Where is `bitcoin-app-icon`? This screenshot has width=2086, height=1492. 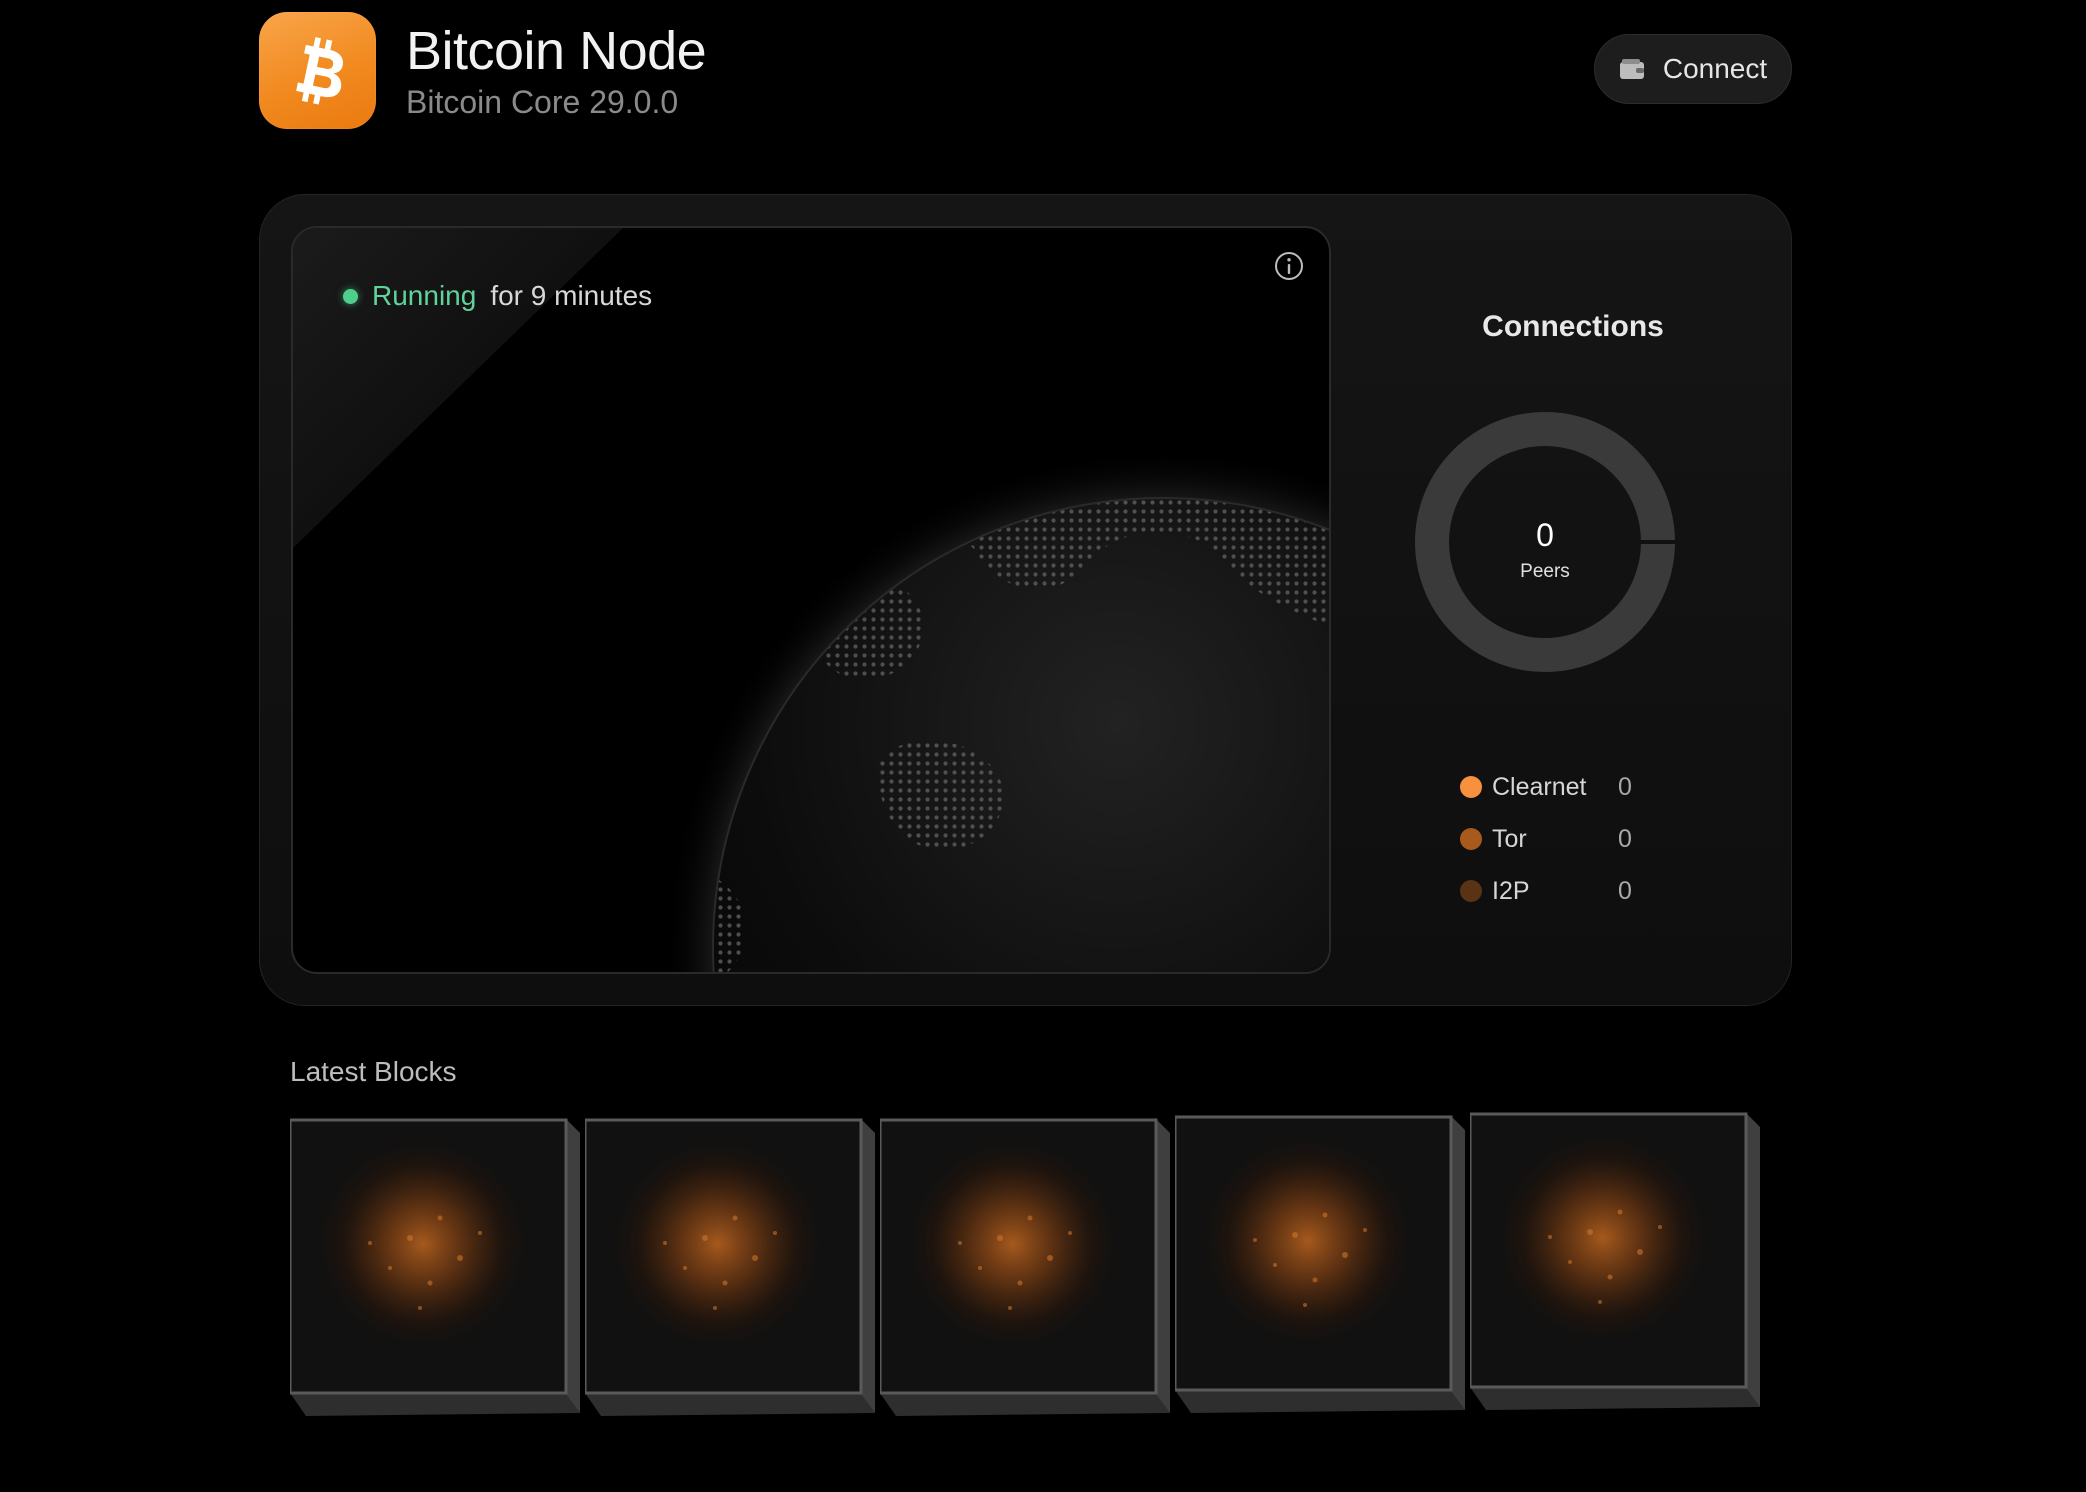 bitcoin-app-icon is located at coordinates (317, 70).